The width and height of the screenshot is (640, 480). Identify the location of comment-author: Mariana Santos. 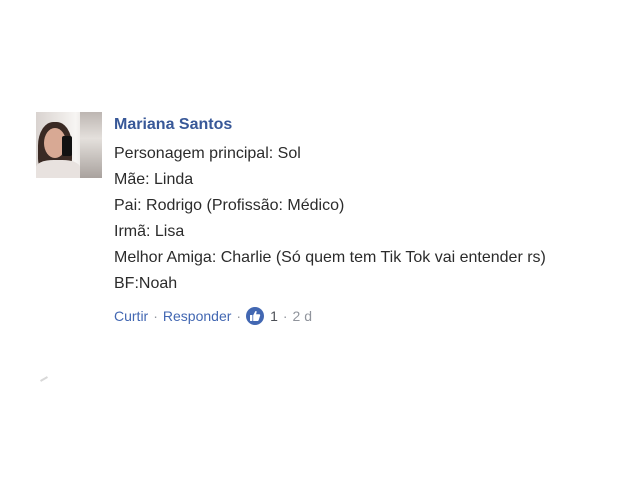
(330, 125).